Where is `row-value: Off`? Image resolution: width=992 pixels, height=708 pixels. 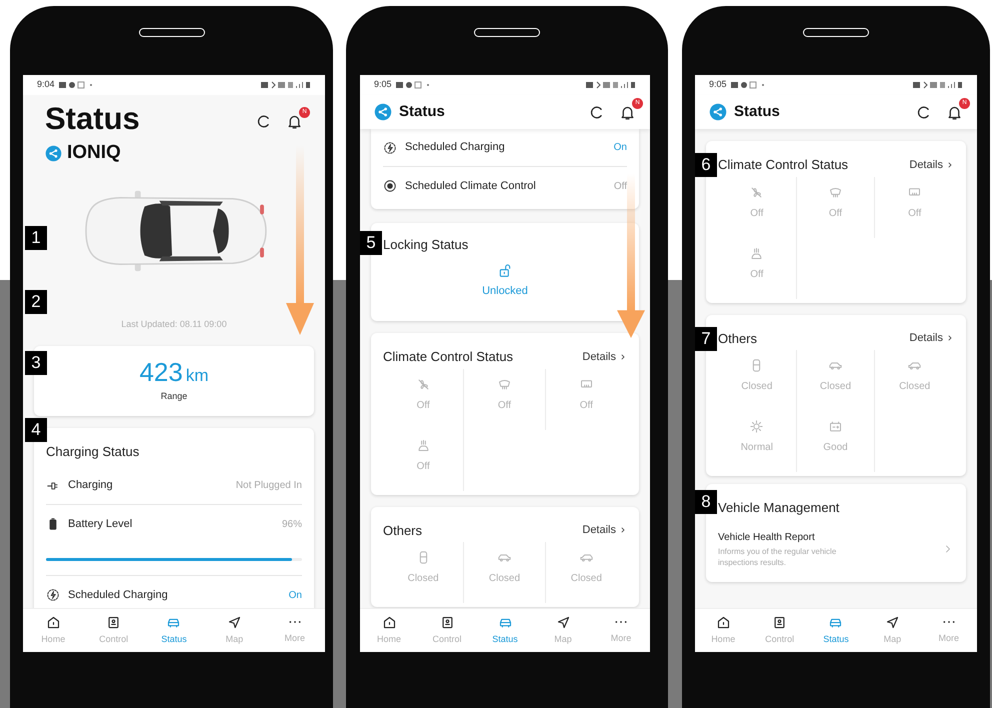 row-value: Off is located at coordinates (620, 187).